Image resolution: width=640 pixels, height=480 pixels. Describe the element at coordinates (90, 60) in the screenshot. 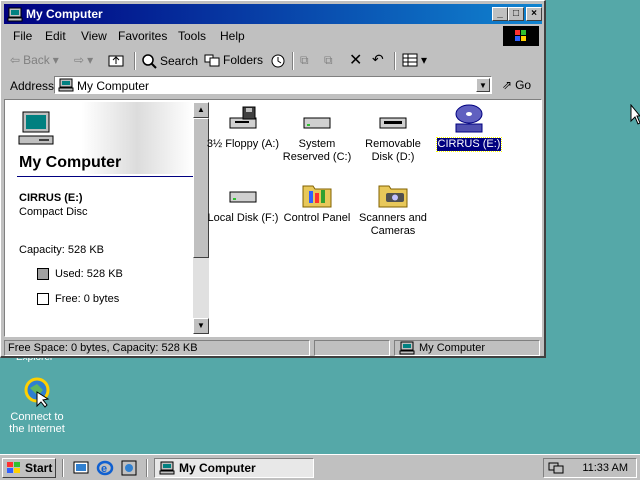

I see `forward-dropdown-icon: ▾` at that location.